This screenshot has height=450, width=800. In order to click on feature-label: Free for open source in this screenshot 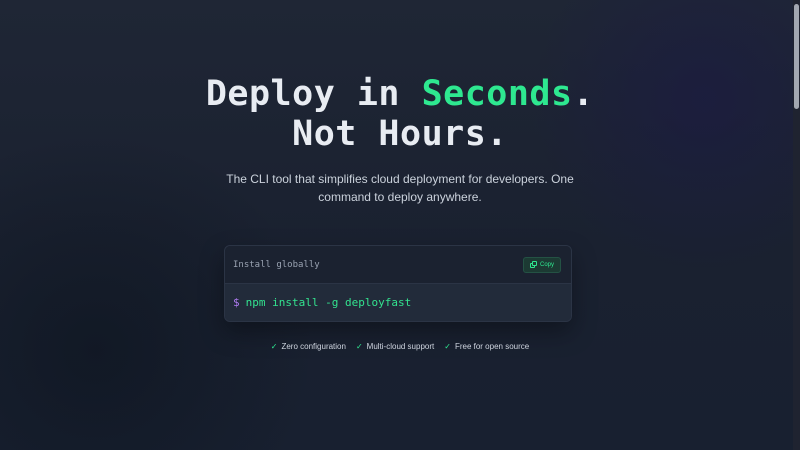, I will do `click(492, 346)`.